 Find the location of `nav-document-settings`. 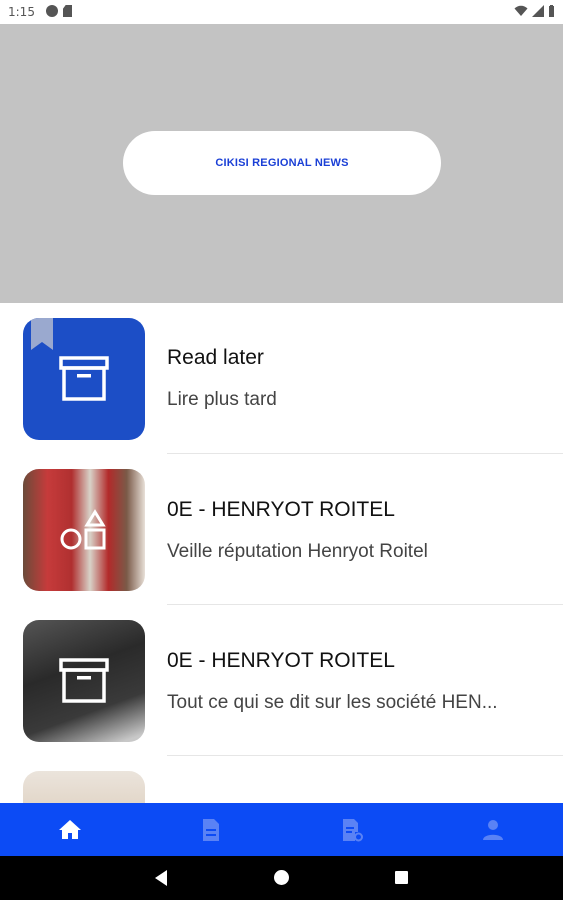

nav-document-settings is located at coordinates (352, 829).